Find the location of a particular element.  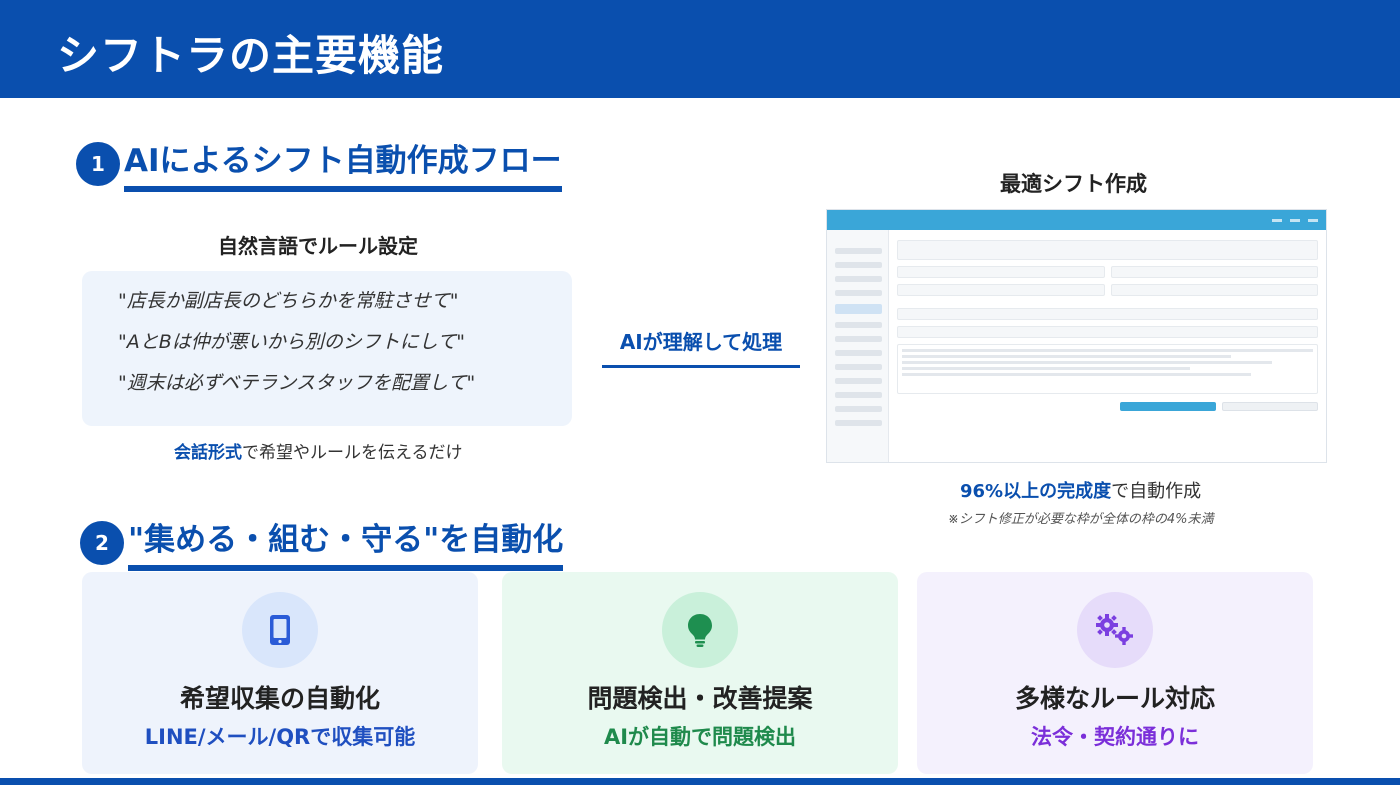

completion-rest: で自動作成 is located at coordinates (1156, 491).